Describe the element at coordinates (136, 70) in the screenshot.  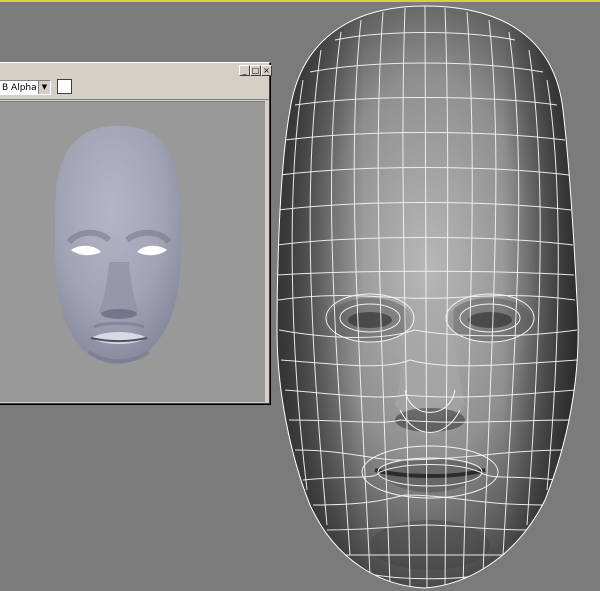
I see `window-titlebar: _ □ ×` at that location.